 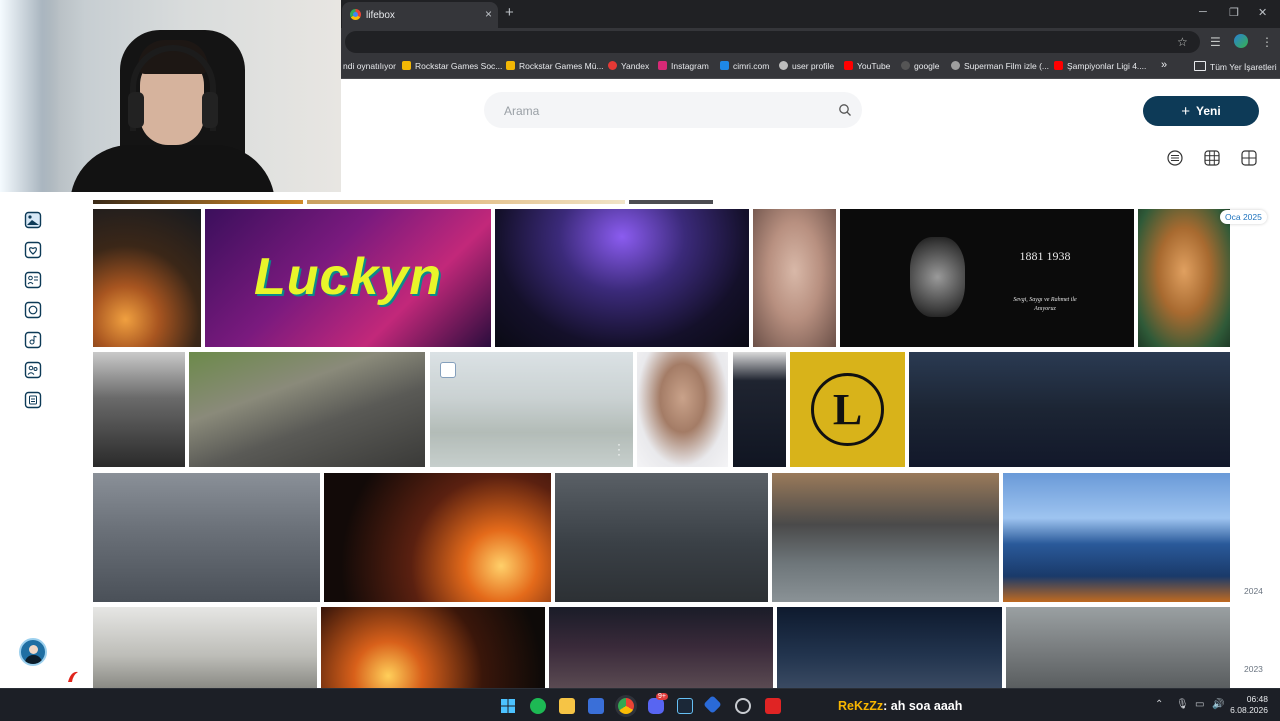 I want to click on tab-close-icon: ×, so click(x=488, y=14).